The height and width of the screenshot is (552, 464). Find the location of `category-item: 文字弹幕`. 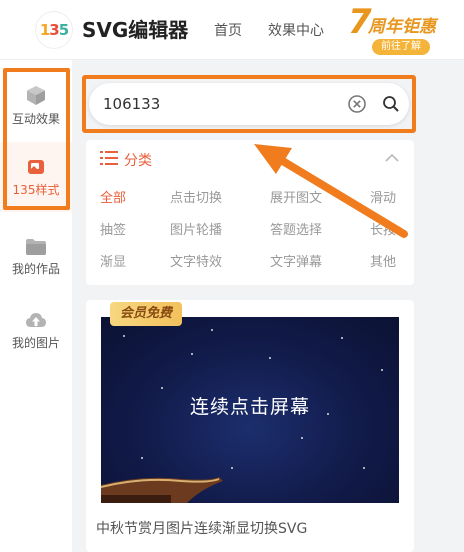

category-item: 文字弹幕 is located at coordinates (296, 260).